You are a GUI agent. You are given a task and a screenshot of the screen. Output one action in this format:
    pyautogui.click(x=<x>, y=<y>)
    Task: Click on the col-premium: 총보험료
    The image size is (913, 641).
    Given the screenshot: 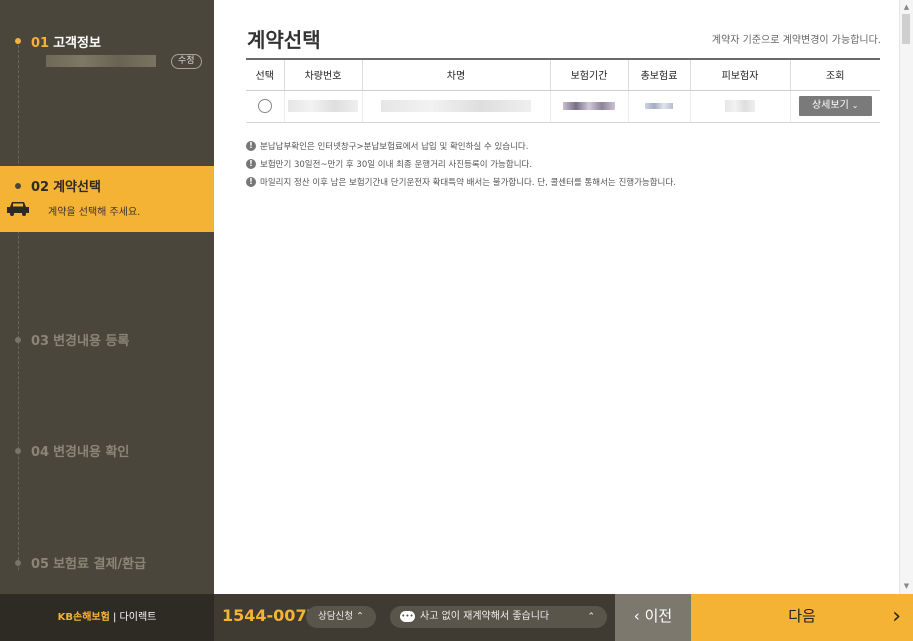 What is the action you would take?
    pyautogui.click(x=658, y=74)
    